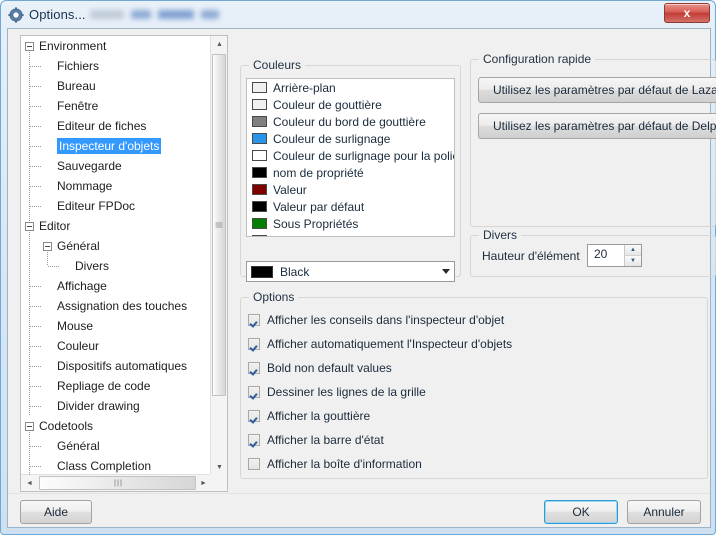 The width and height of the screenshot is (716, 535). What do you see at coordinates (116, 86) in the screenshot?
I see `tree-item-bureau: Bureau` at bounding box center [116, 86].